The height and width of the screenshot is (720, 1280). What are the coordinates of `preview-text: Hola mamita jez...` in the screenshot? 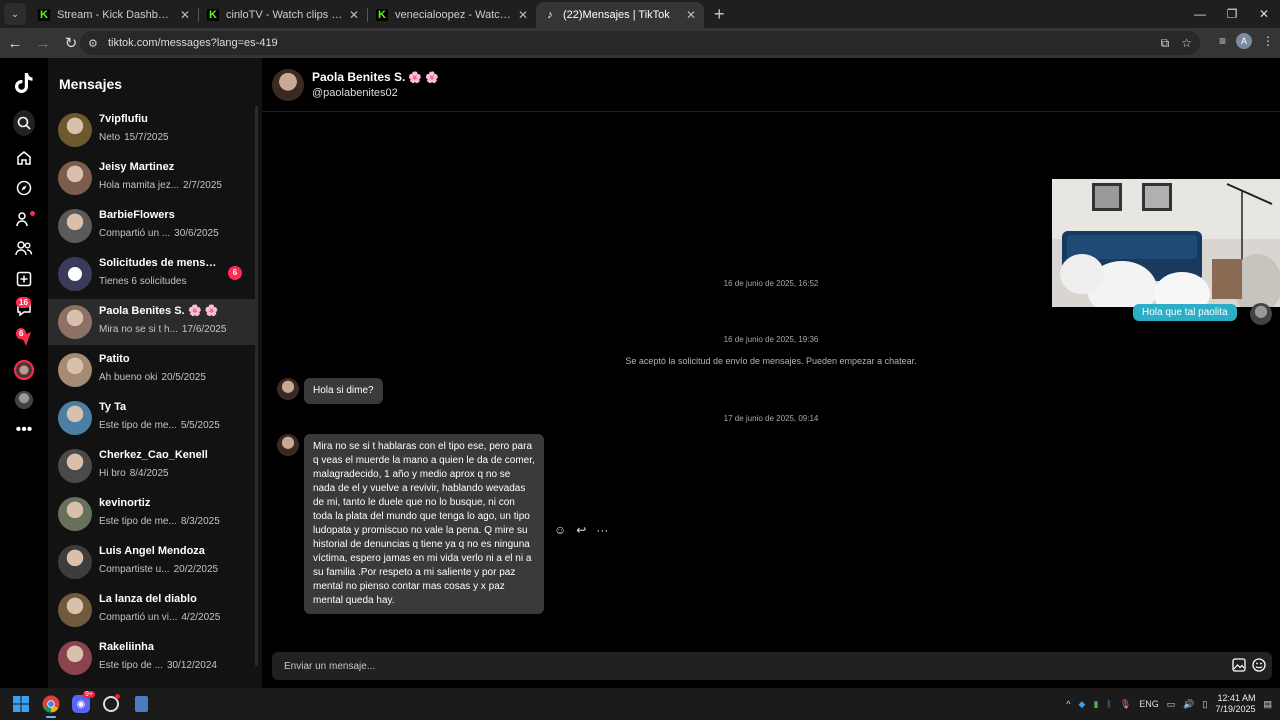 It's located at (139, 185).